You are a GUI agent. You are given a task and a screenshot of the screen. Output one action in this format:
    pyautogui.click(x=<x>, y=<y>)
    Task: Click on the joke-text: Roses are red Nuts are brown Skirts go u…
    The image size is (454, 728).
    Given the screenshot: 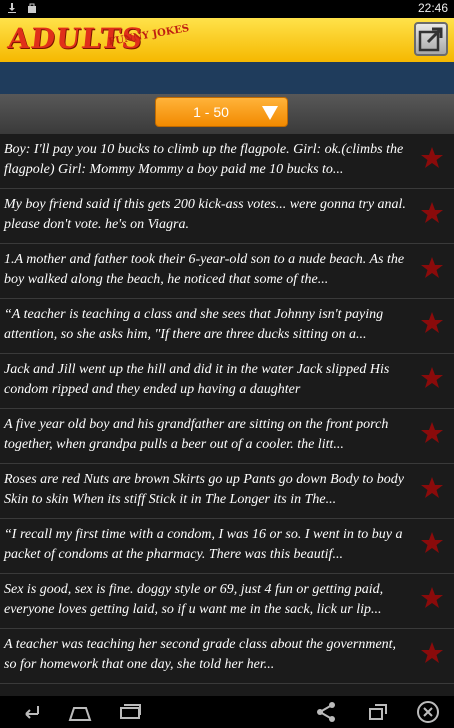 What is the action you would take?
    pyautogui.click(x=204, y=489)
    